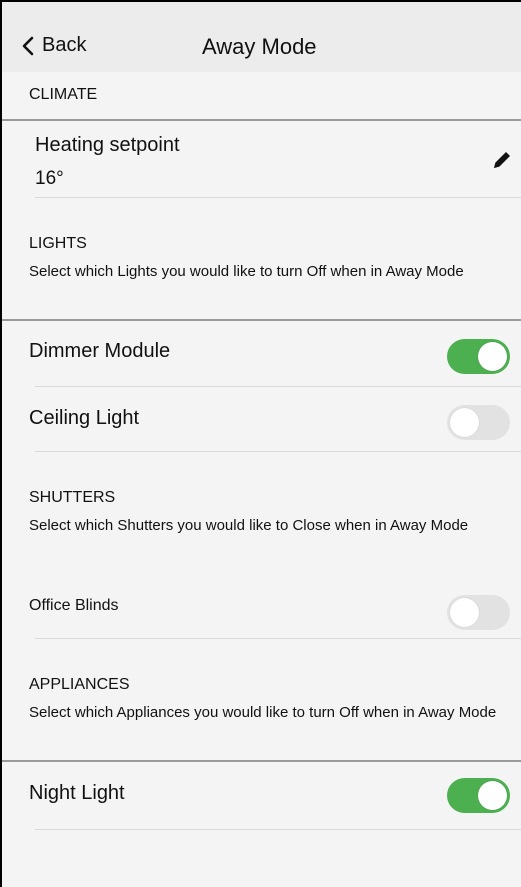 The height and width of the screenshot is (887, 521). Describe the element at coordinates (77, 793) in the screenshot. I see `item-label: Night Light` at that location.